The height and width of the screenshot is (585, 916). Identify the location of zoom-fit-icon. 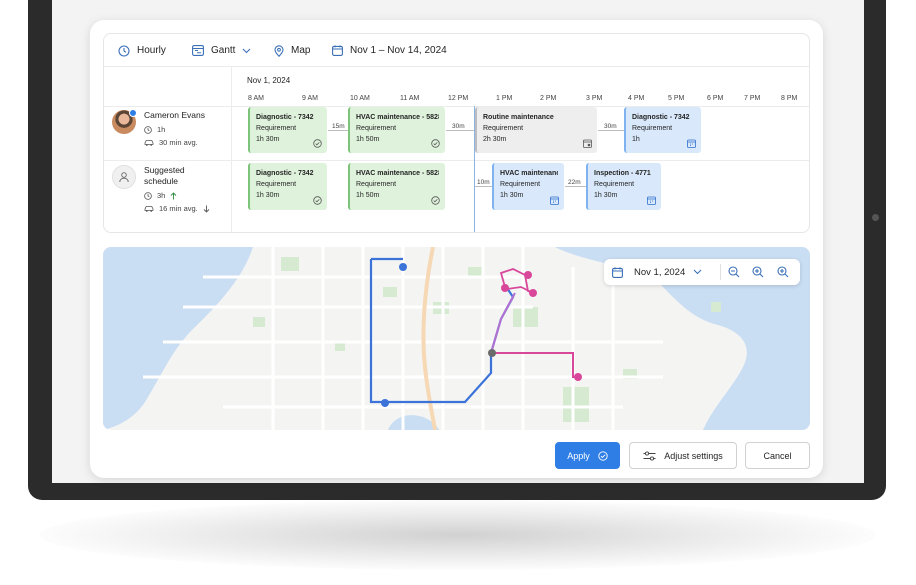
(758, 272).